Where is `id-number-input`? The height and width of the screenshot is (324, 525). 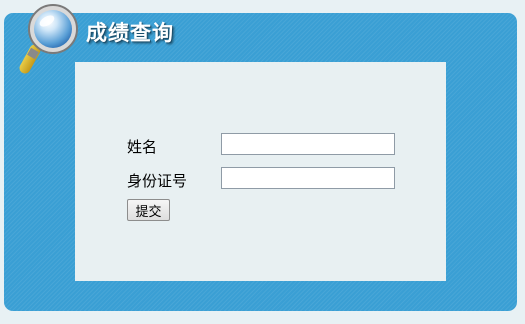 id-number-input is located at coordinates (308, 178).